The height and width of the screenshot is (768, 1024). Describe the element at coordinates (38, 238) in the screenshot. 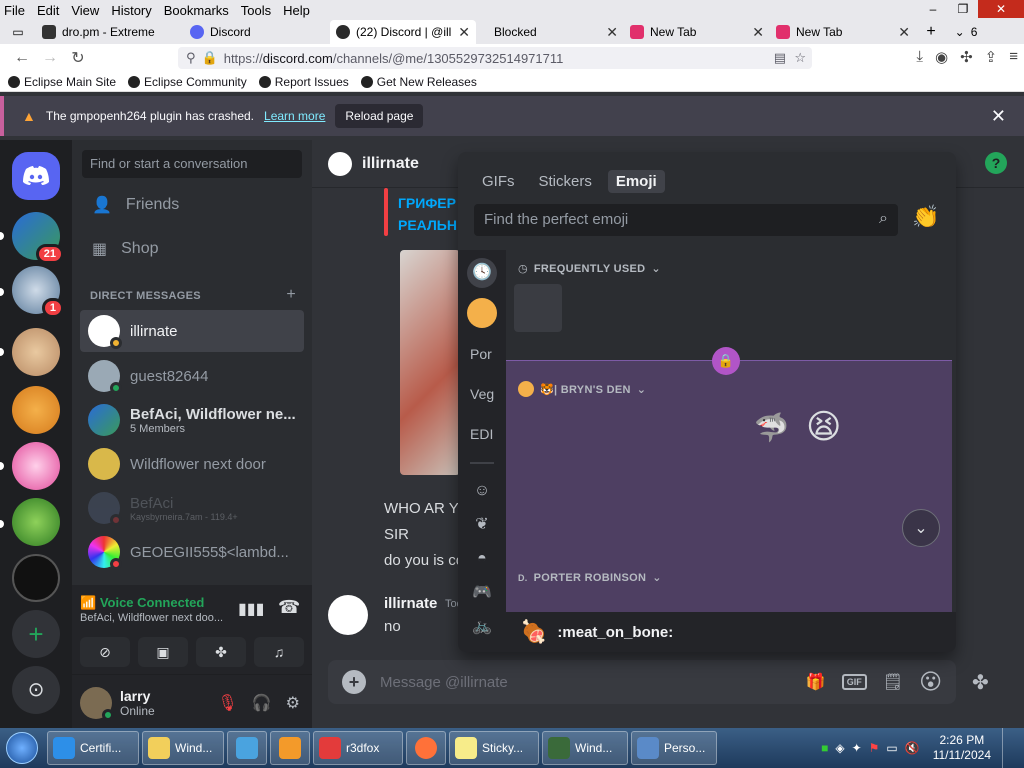

I see `guild-folder: 21` at that location.